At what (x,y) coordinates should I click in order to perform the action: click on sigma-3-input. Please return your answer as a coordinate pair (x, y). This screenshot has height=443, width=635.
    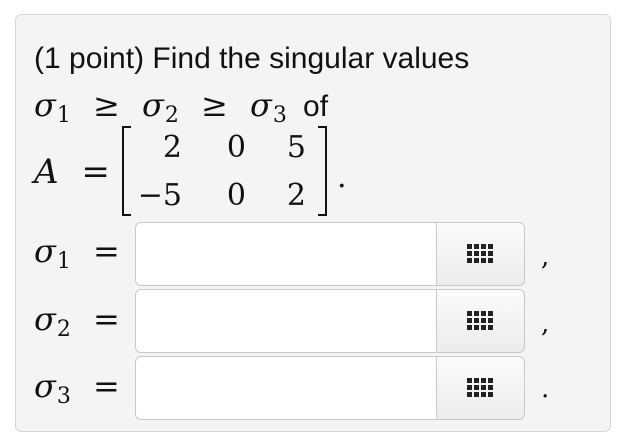
    Looking at the image, I should click on (285, 388).